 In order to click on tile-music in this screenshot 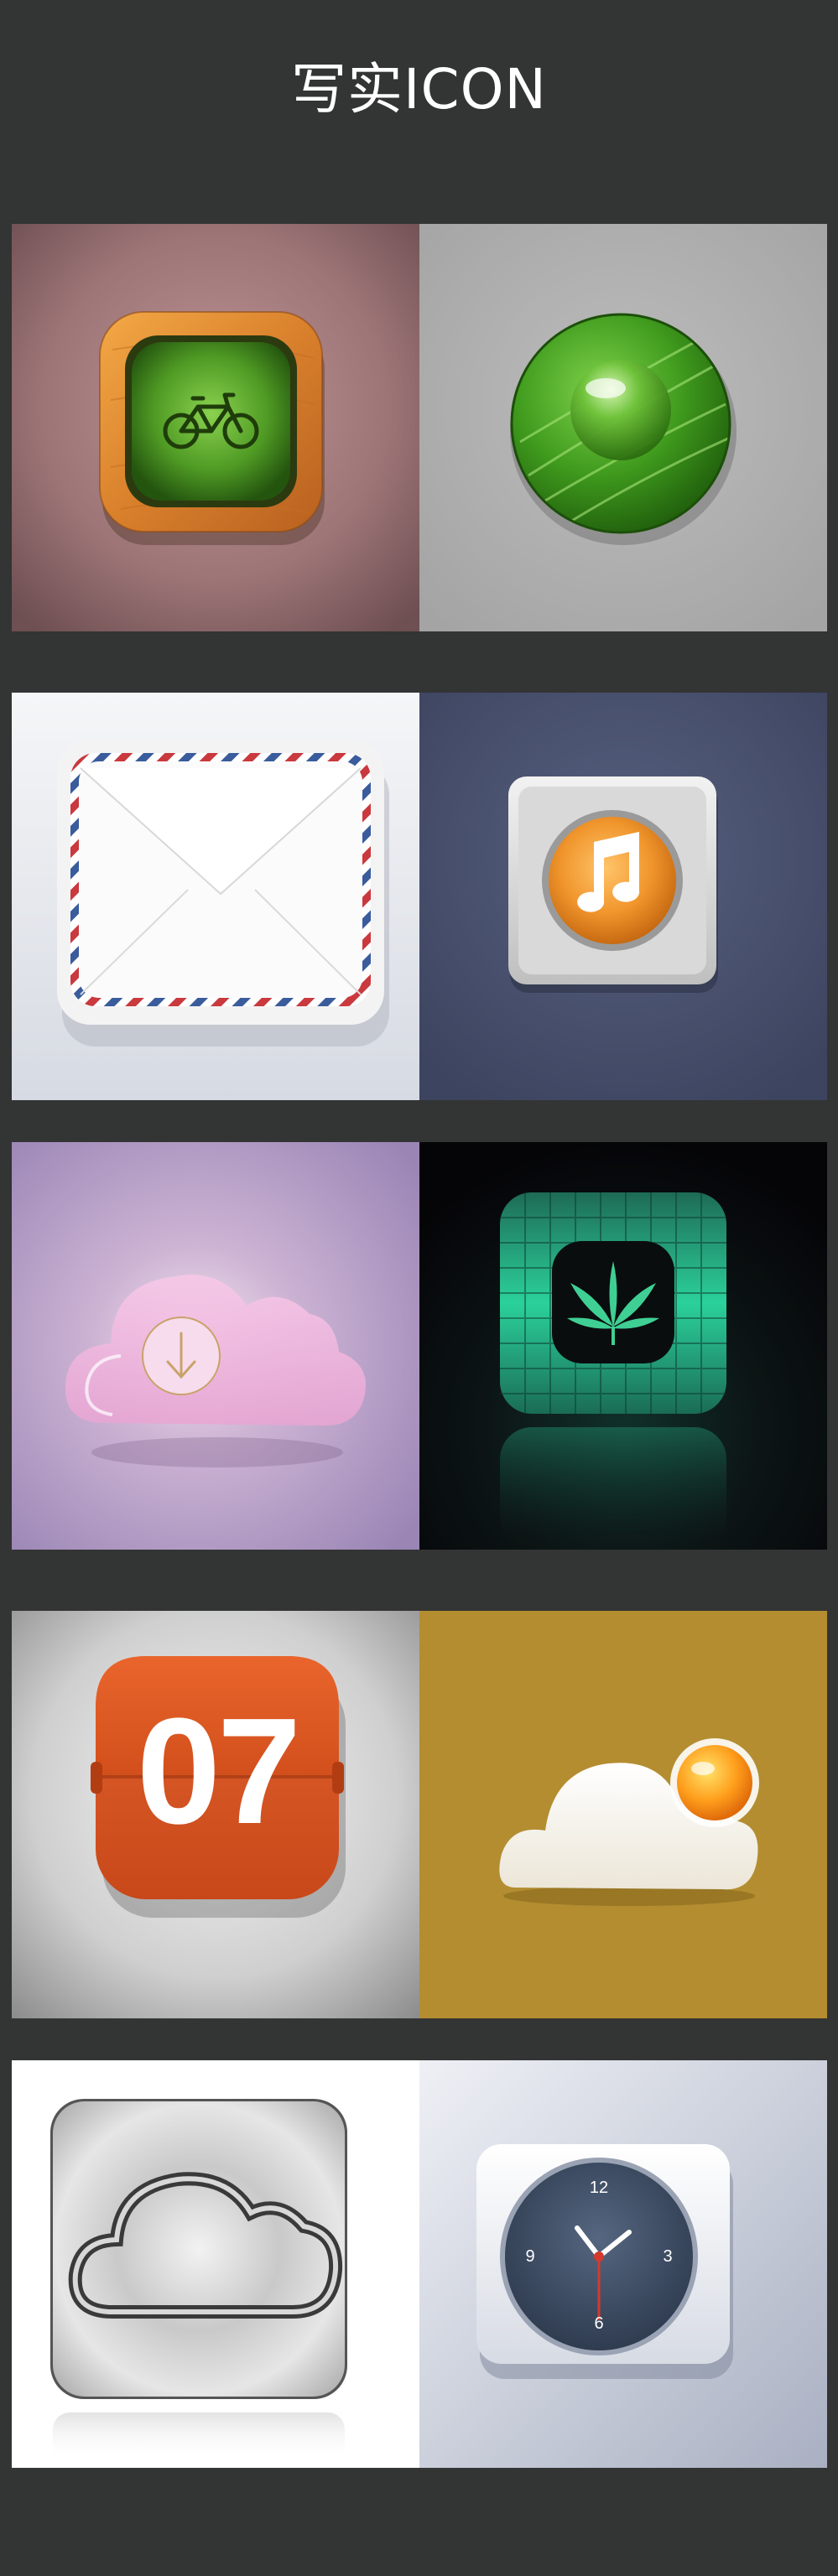, I will do `click(623, 897)`.